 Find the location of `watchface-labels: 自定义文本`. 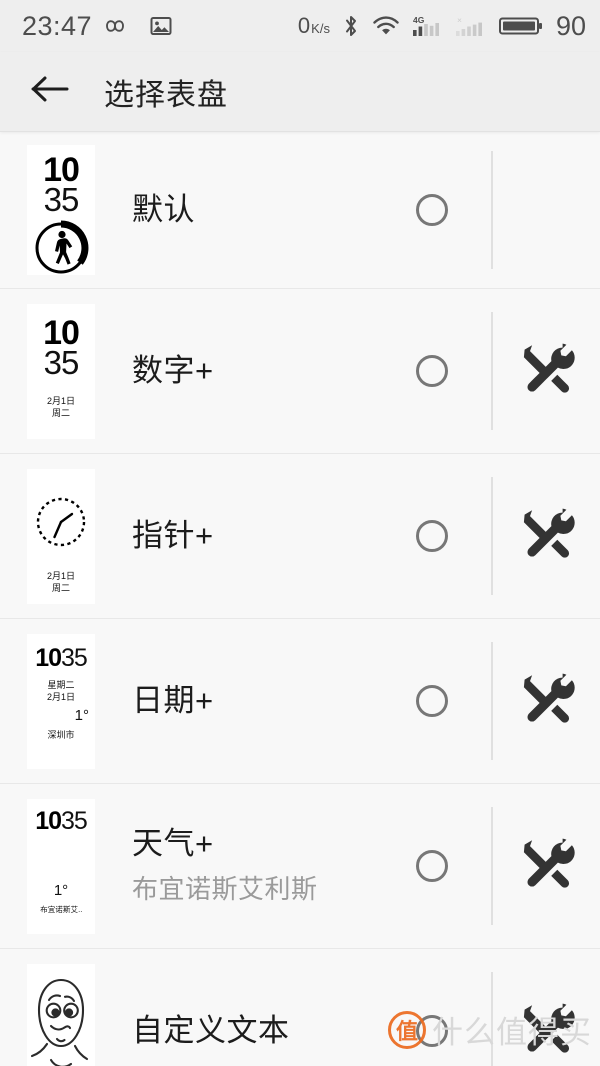

watchface-labels: 自定义文本 is located at coordinates (274, 1031).